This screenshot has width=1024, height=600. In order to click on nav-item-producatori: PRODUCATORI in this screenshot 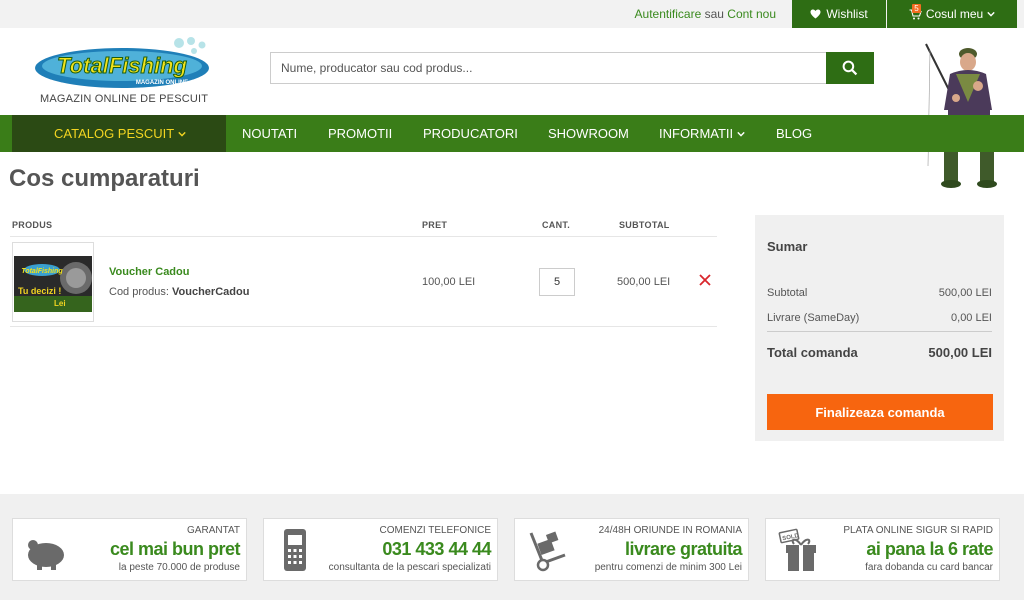, I will do `click(470, 133)`.